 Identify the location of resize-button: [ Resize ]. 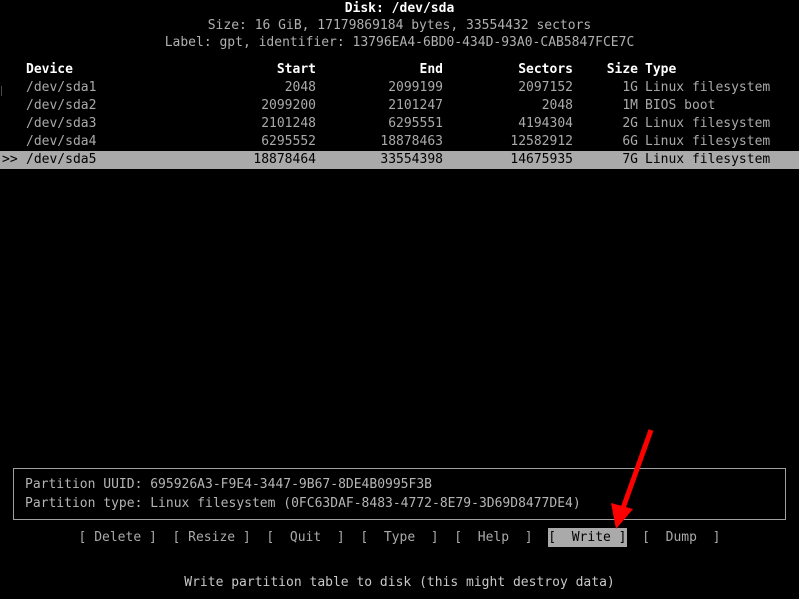
(211, 537).